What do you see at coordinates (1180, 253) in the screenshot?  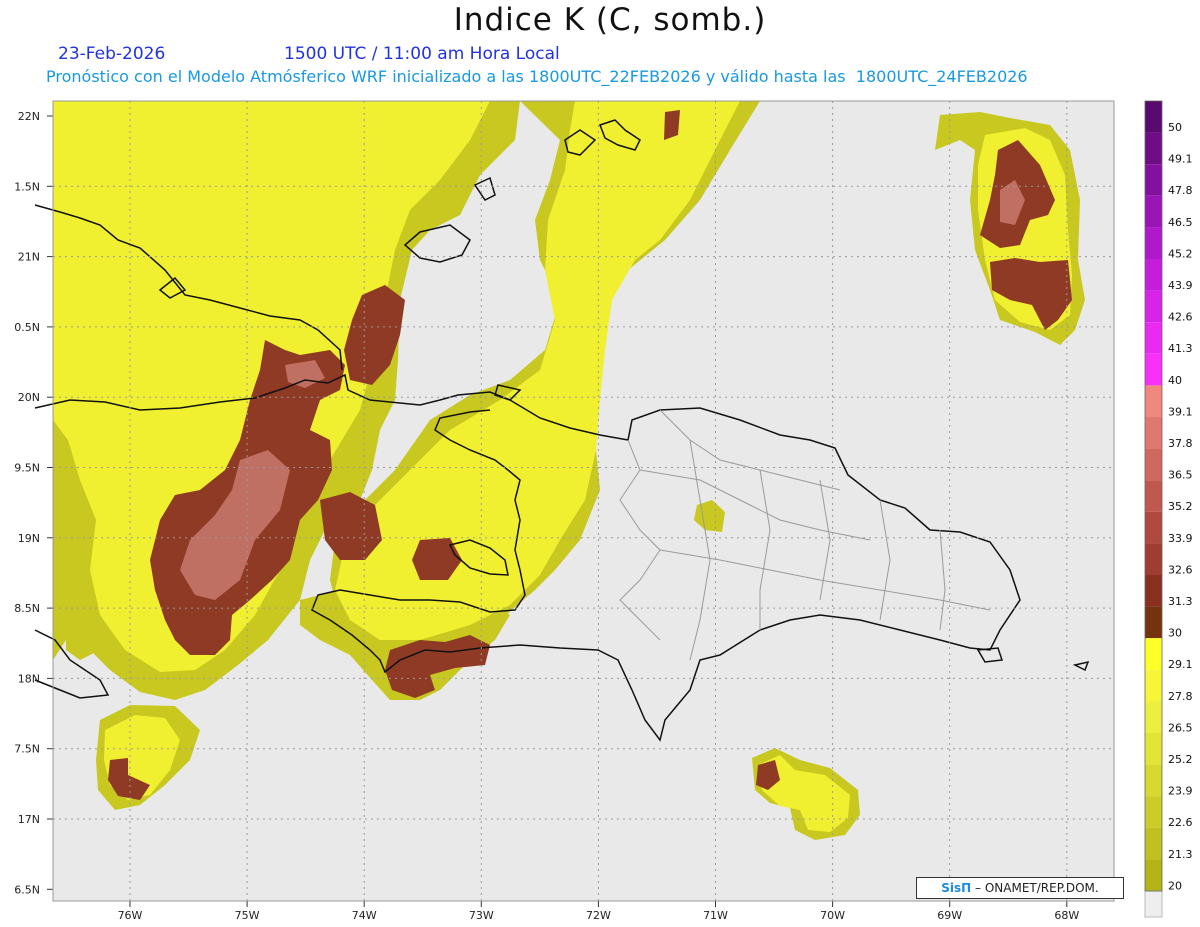 I see `colorbar-label: 45.2` at bounding box center [1180, 253].